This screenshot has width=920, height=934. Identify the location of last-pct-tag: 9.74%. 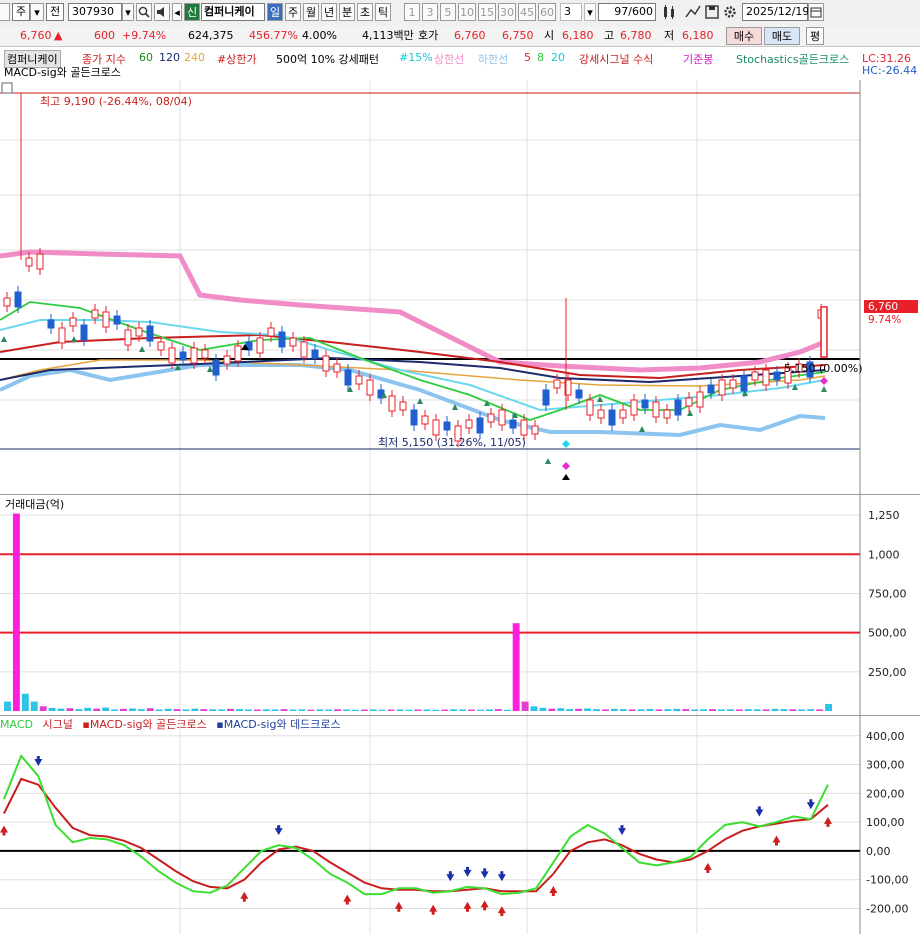
(884, 320).